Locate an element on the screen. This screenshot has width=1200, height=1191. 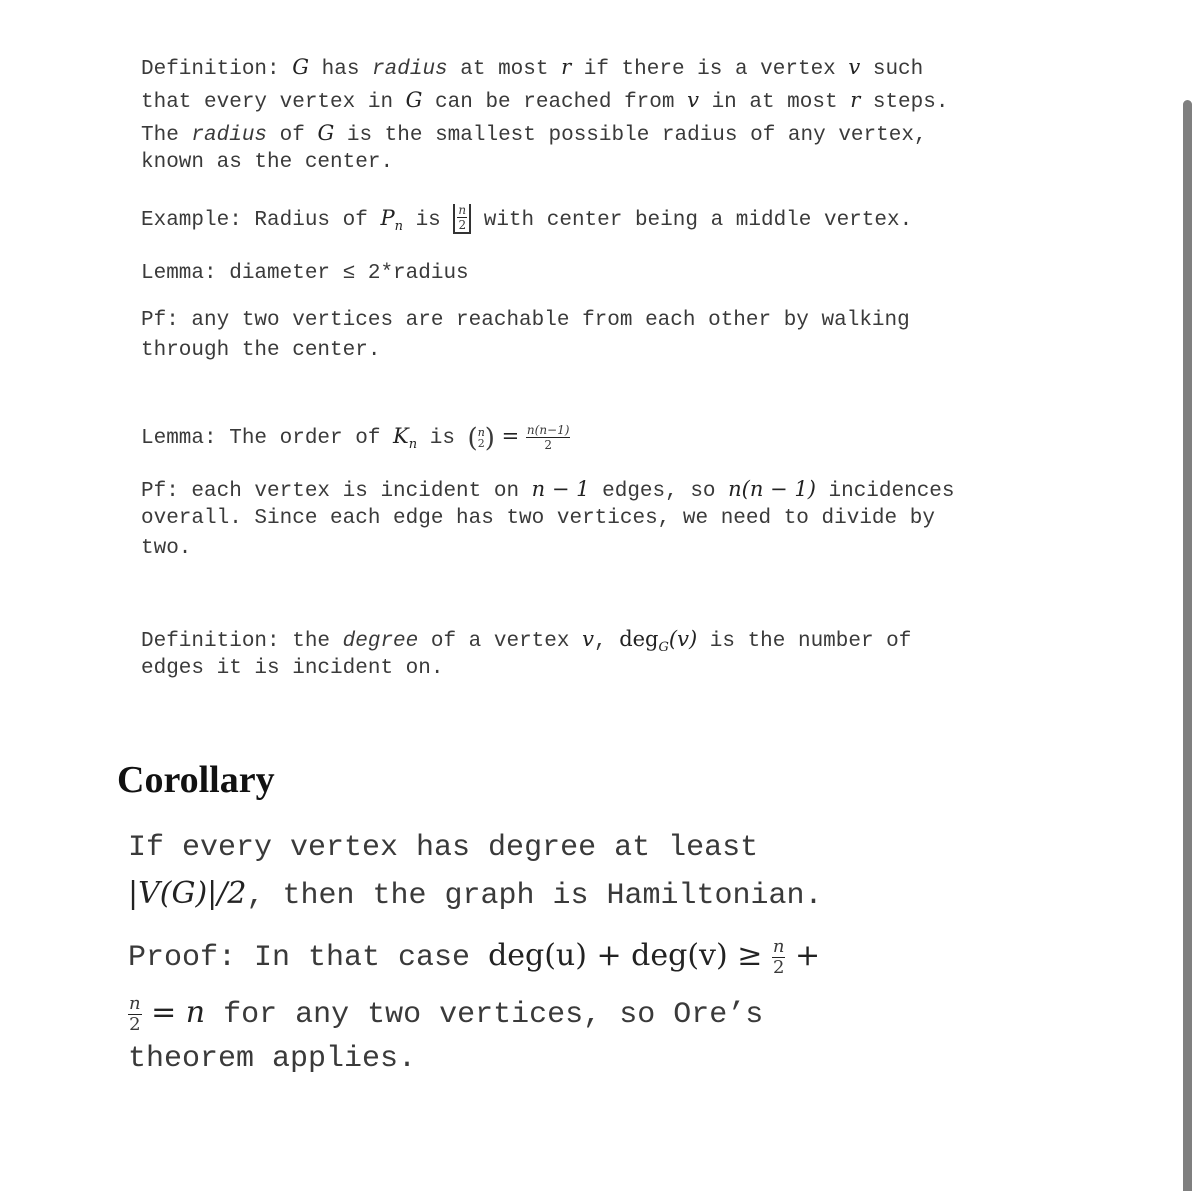
text: edges, so is located at coordinates (659, 491).